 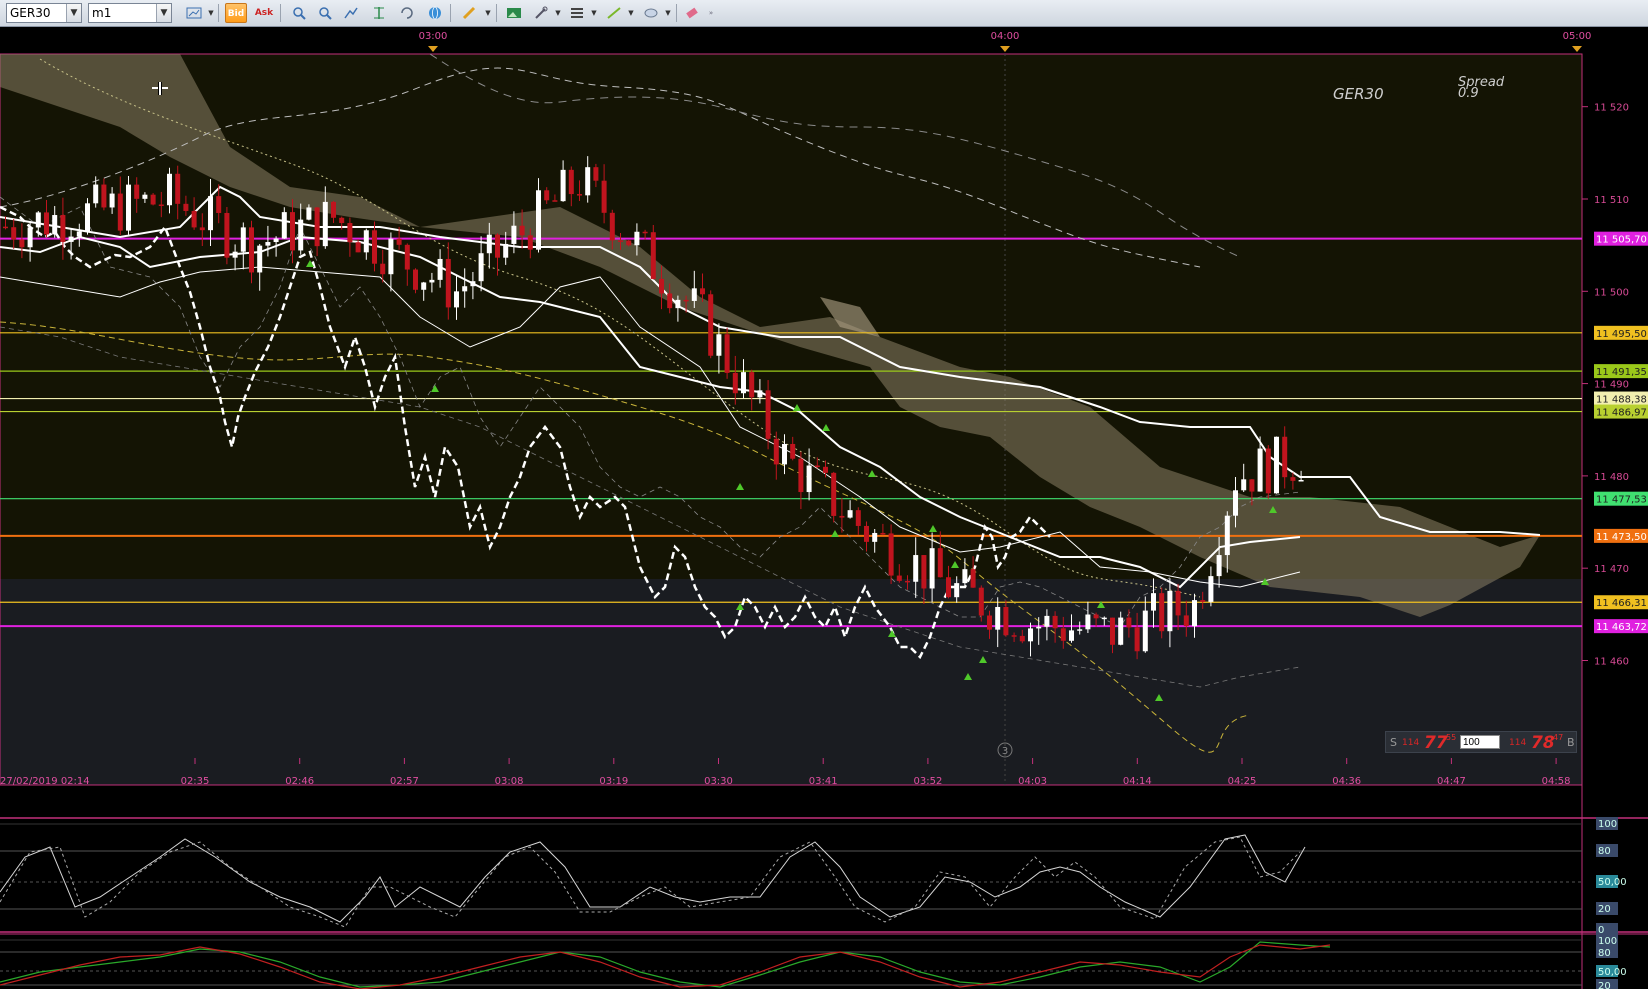 I want to click on zoom-out-icon, so click(x=325, y=13).